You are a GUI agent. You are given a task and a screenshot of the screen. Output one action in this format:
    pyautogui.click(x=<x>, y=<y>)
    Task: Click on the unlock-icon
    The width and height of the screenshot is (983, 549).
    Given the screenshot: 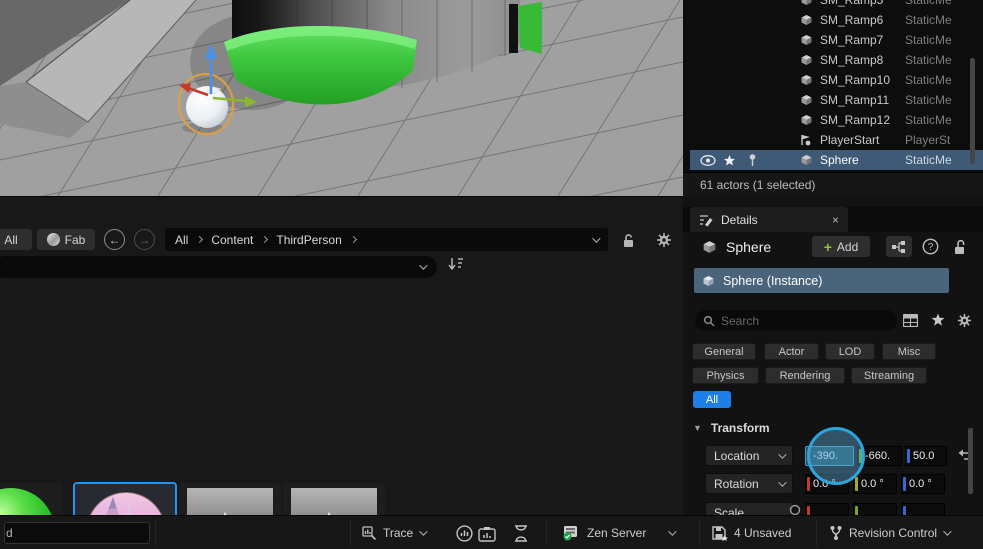 What is the action you would take?
    pyautogui.click(x=960, y=246)
    